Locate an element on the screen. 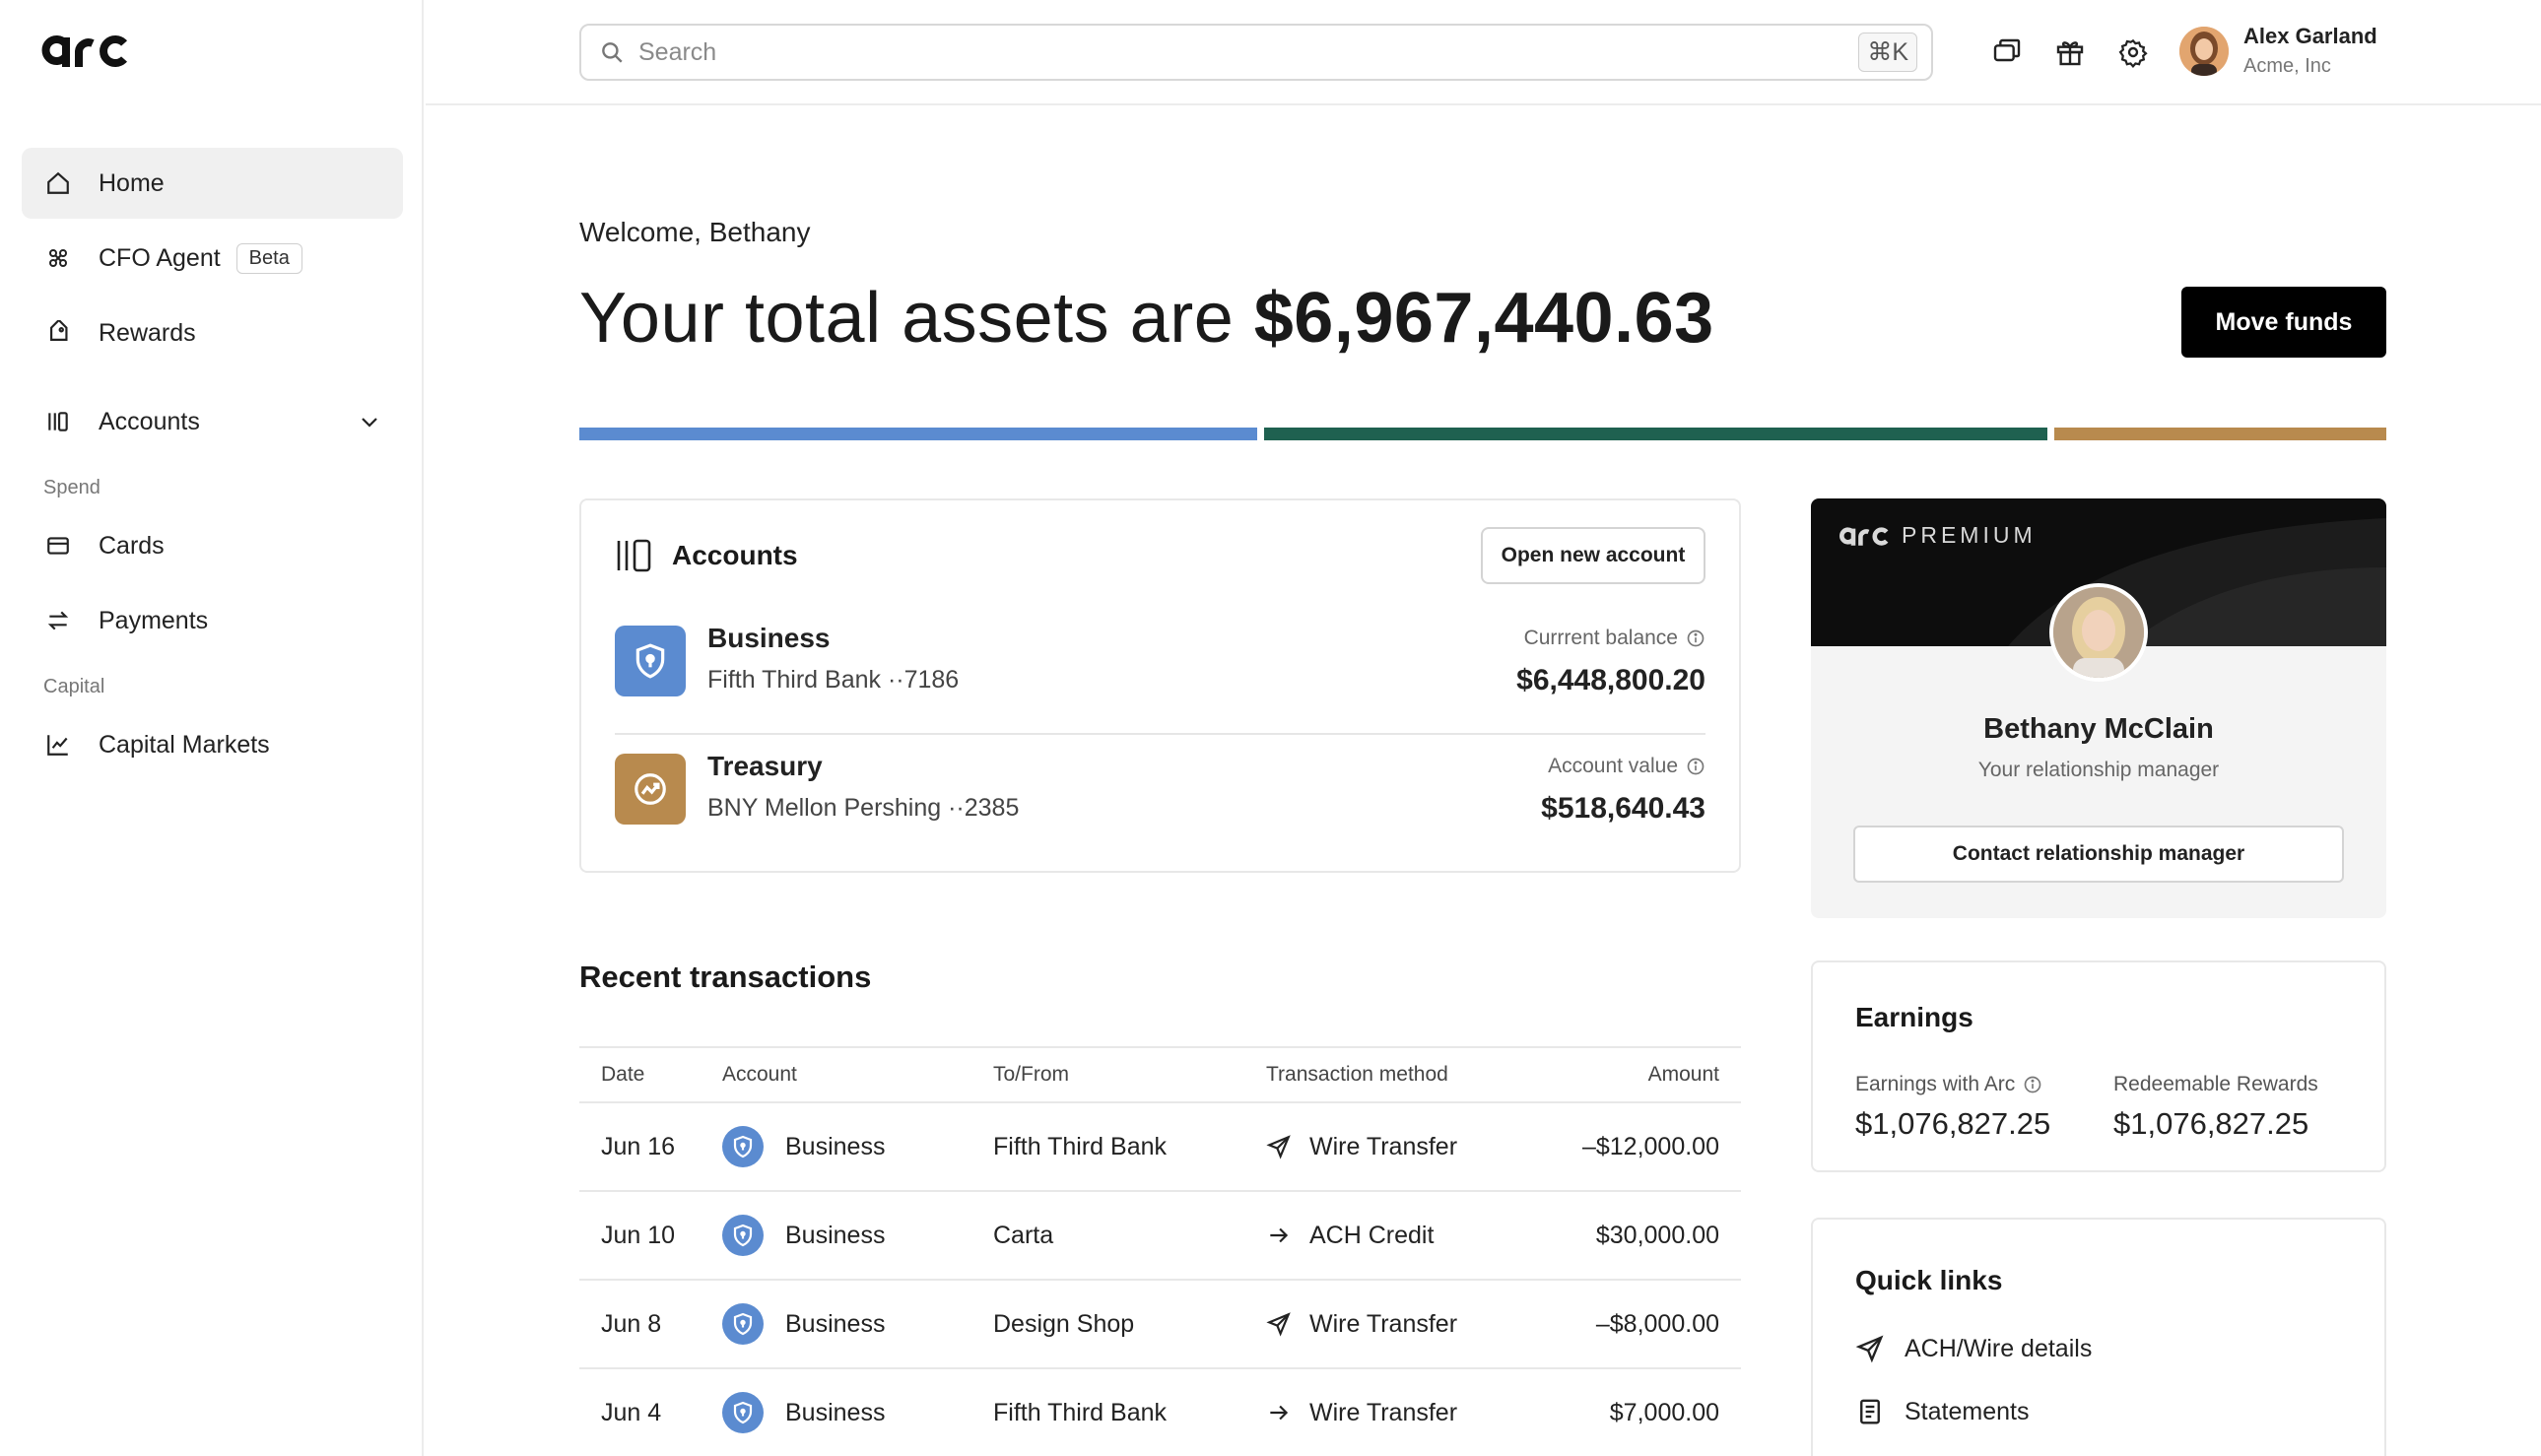  tx-amount: $7,000.00 is located at coordinates (1639, 1412).